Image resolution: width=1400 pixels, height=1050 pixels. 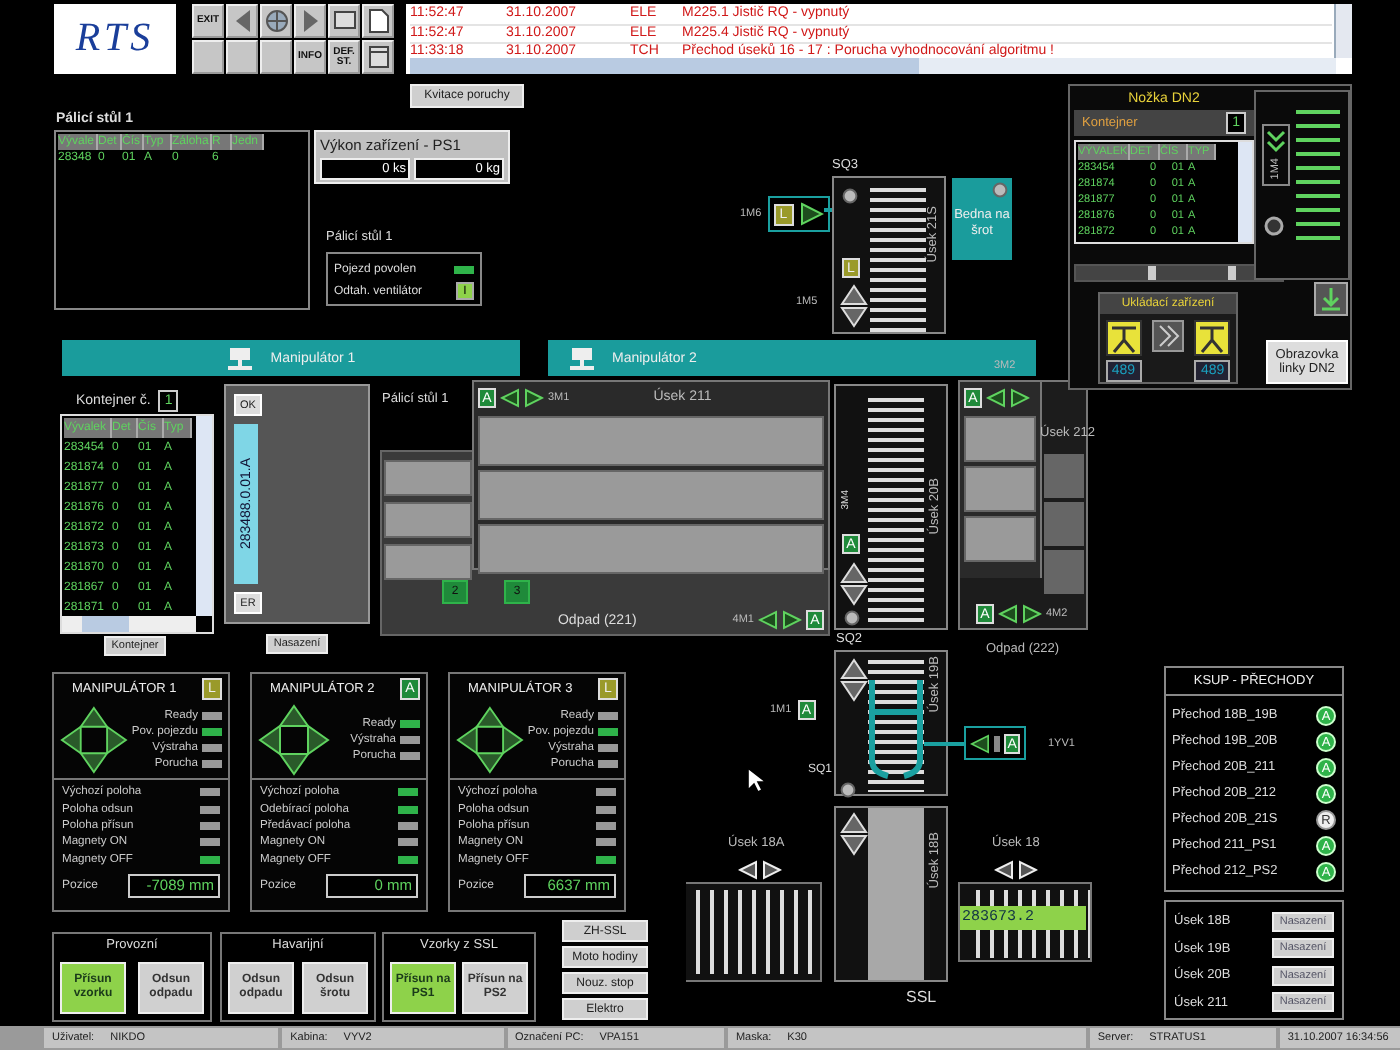 What do you see at coordinates (896, 728) in the screenshot?
I see `gripper-drawing` at bounding box center [896, 728].